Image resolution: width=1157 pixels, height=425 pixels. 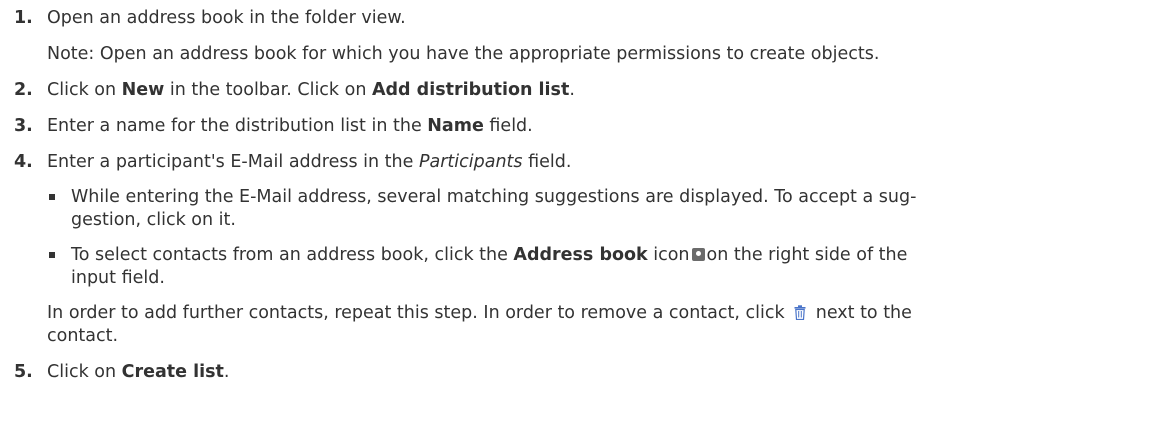 What do you see at coordinates (172, 372) in the screenshot?
I see `ui-term-create-list: Create list` at bounding box center [172, 372].